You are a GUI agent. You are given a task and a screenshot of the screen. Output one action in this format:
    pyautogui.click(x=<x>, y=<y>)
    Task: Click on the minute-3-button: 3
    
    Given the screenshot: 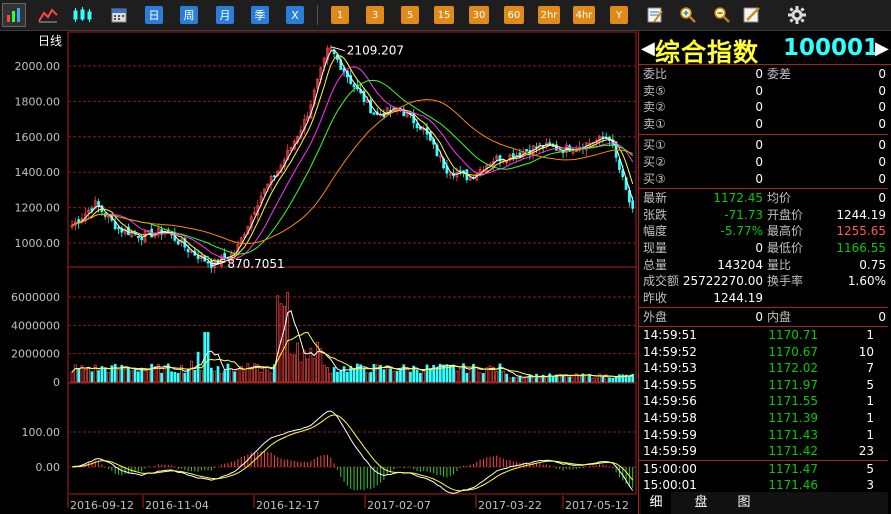 What is the action you would take?
    pyautogui.click(x=375, y=15)
    